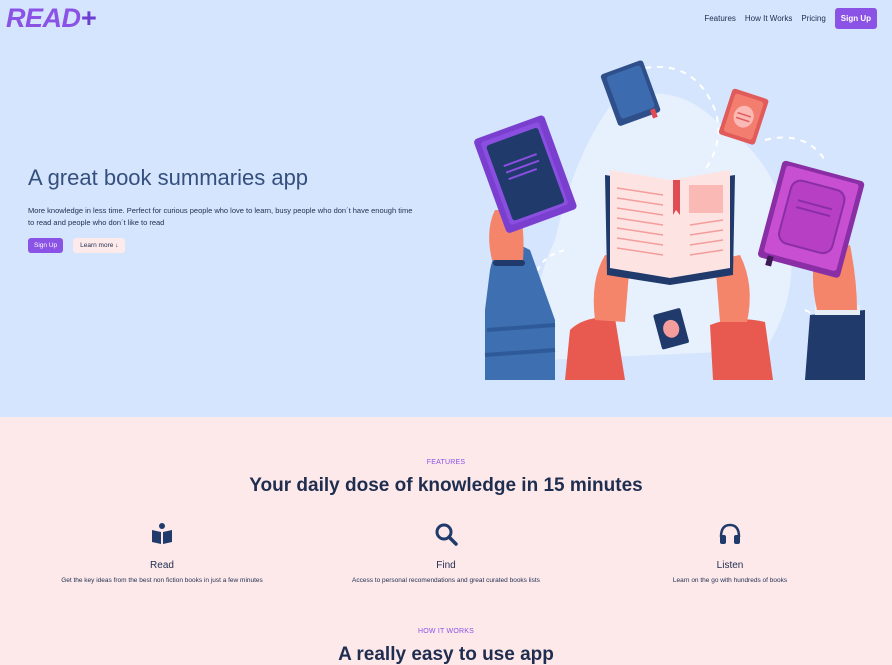  I want to click on nav-link-how-it-works: How It Works, so click(768, 18).